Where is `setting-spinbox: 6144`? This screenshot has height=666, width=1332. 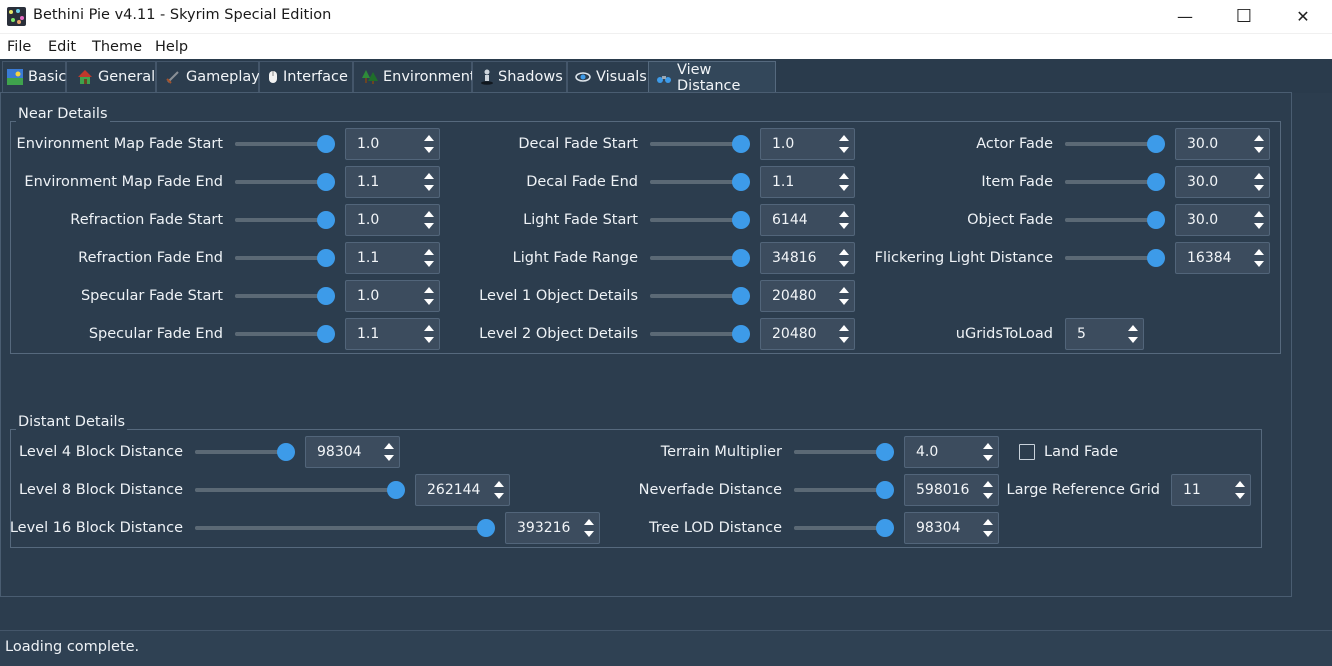
setting-spinbox: 6144 is located at coordinates (807, 220).